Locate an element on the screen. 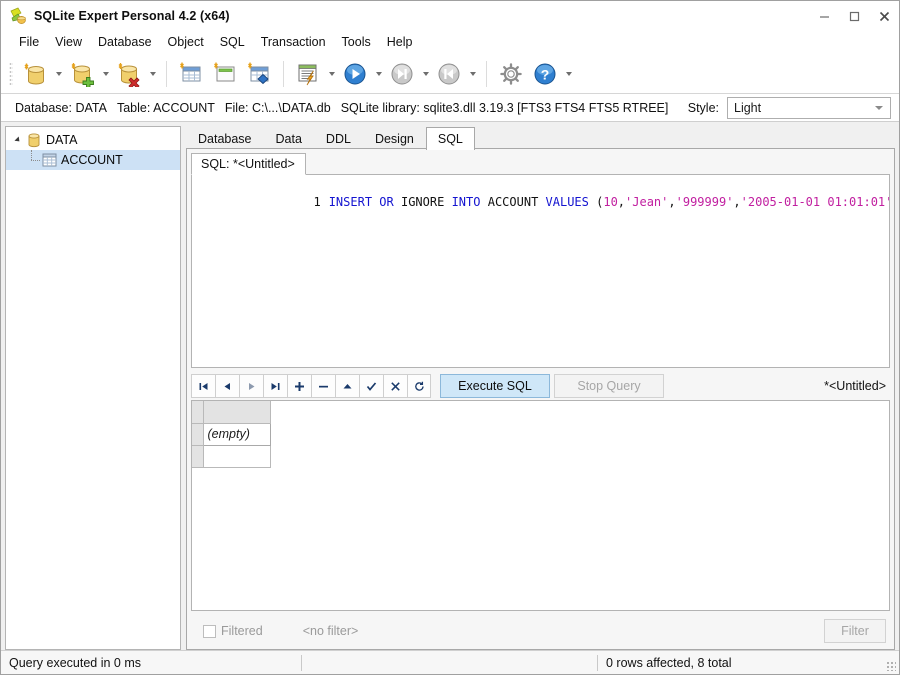 Image resolution: width=900 pixels, height=675 pixels. expand-collapse-icon is located at coordinates (17, 140).